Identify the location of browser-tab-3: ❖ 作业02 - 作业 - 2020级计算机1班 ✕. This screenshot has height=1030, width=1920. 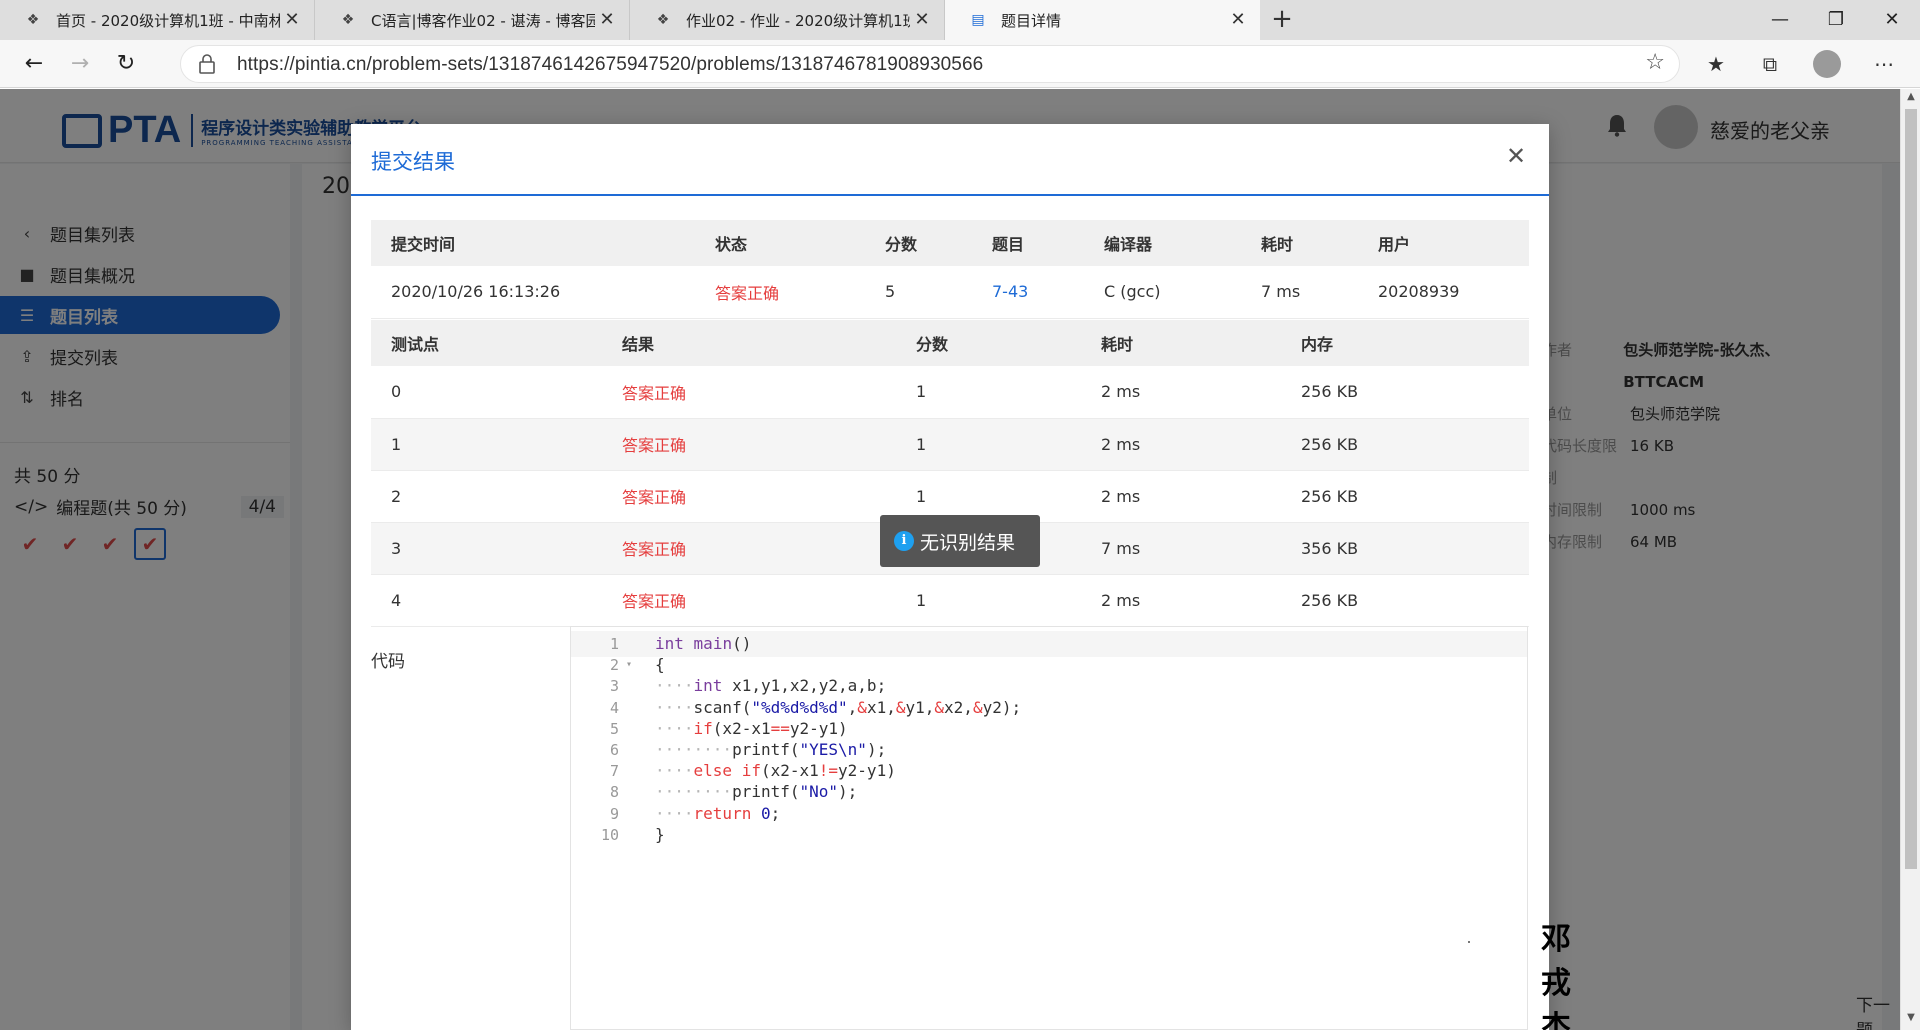
(787, 20).